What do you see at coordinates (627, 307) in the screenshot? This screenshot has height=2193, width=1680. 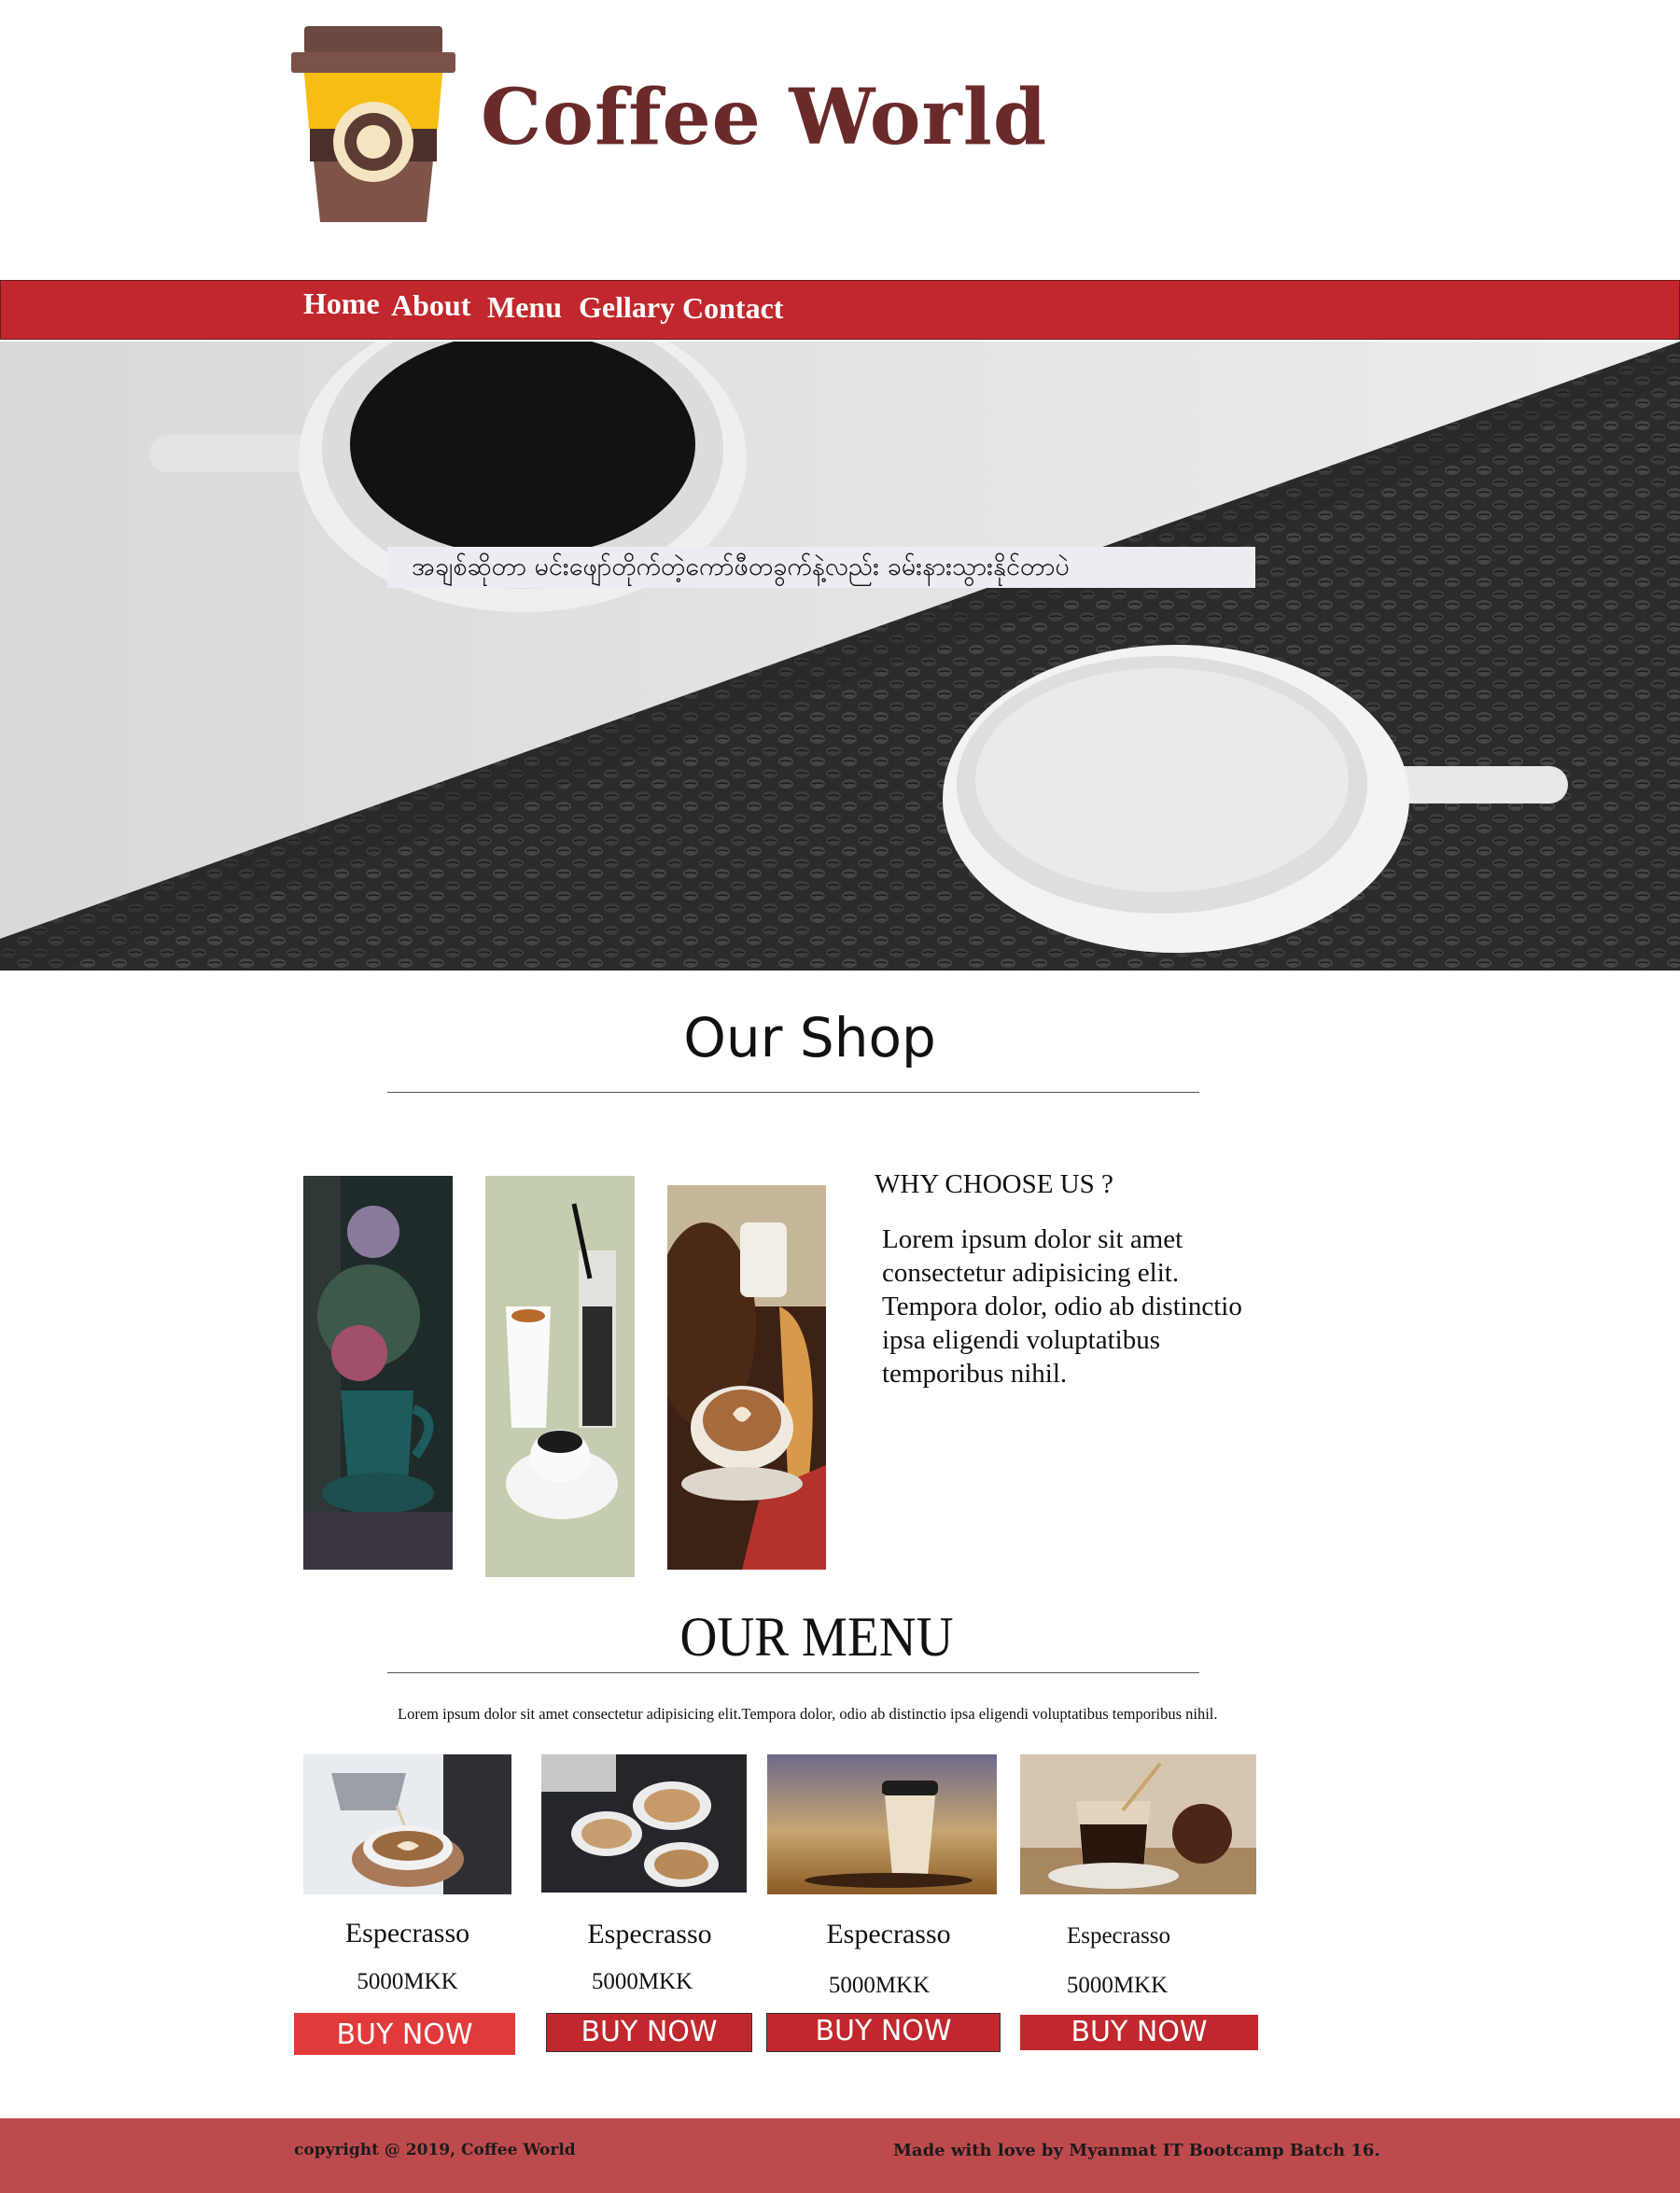 I see `nav-gellary: Gellary` at bounding box center [627, 307].